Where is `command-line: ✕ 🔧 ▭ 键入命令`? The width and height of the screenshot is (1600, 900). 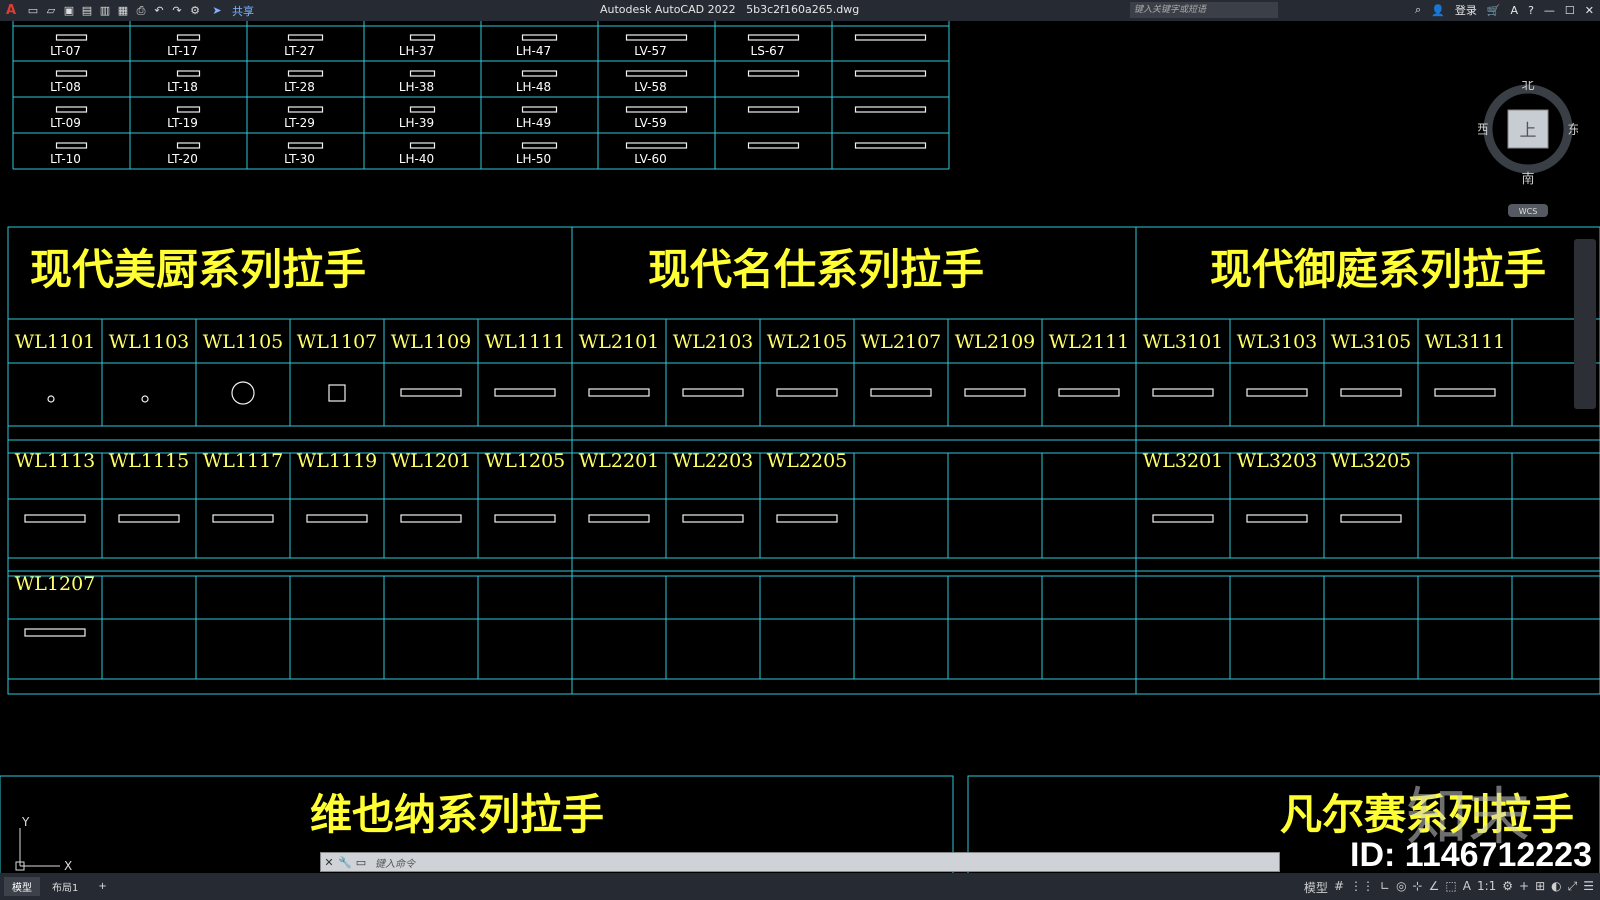
command-line: ✕ 🔧 ▭ 键入命令 is located at coordinates (800, 862).